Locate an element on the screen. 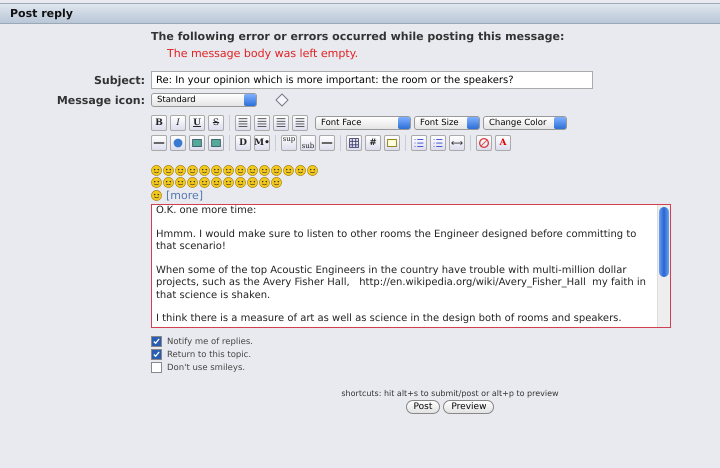  format-button: M• is located at coordinates (262, 143).